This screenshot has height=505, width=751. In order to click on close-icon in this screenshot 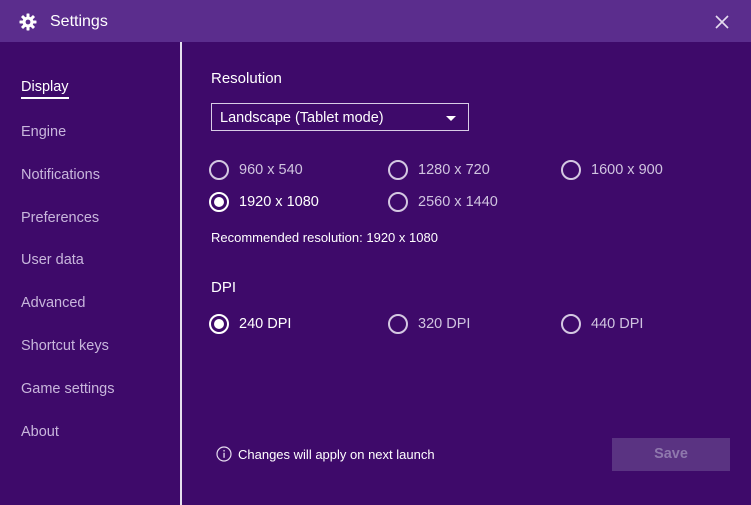, I will do `click(722, 22)`.